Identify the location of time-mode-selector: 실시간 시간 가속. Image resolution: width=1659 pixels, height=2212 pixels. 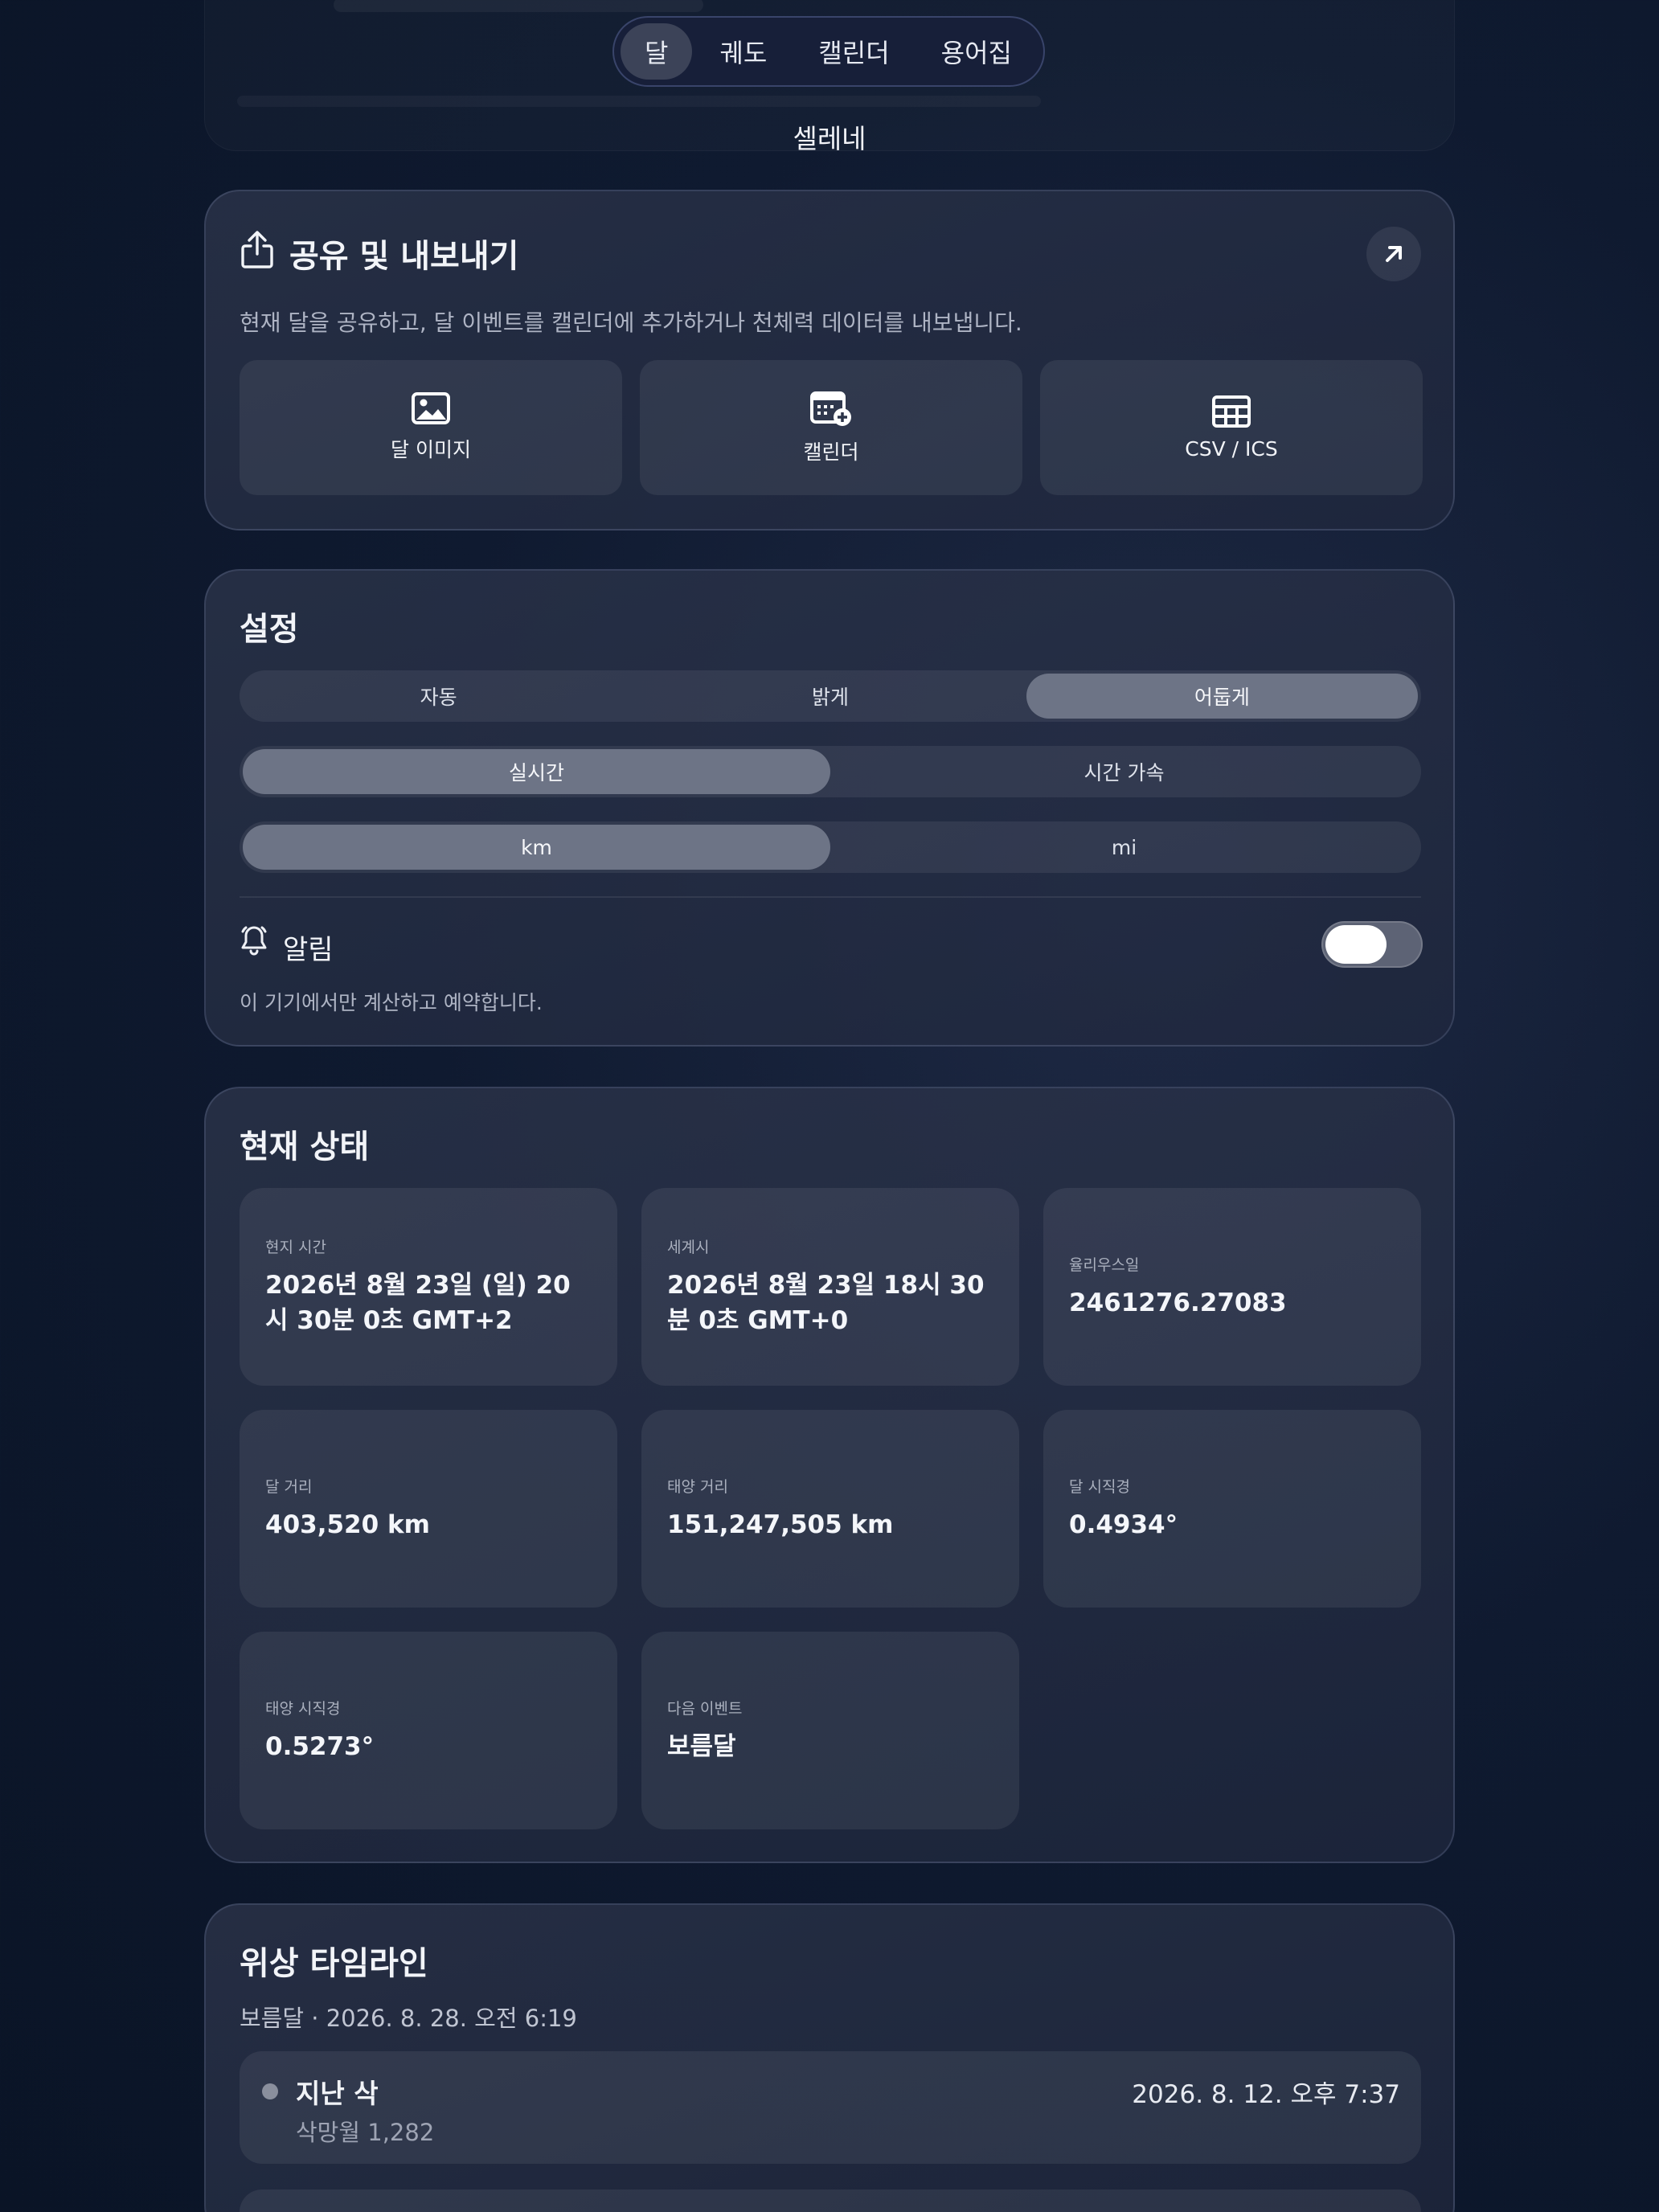
(830, 771).